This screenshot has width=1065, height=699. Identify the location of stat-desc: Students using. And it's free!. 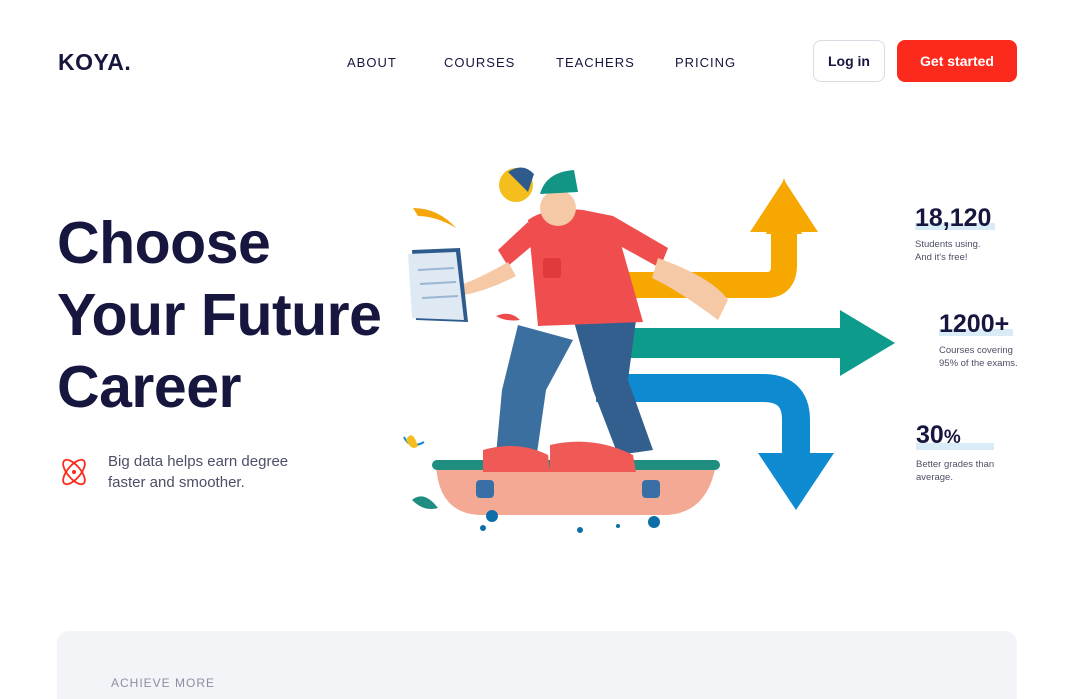
(953, 251).